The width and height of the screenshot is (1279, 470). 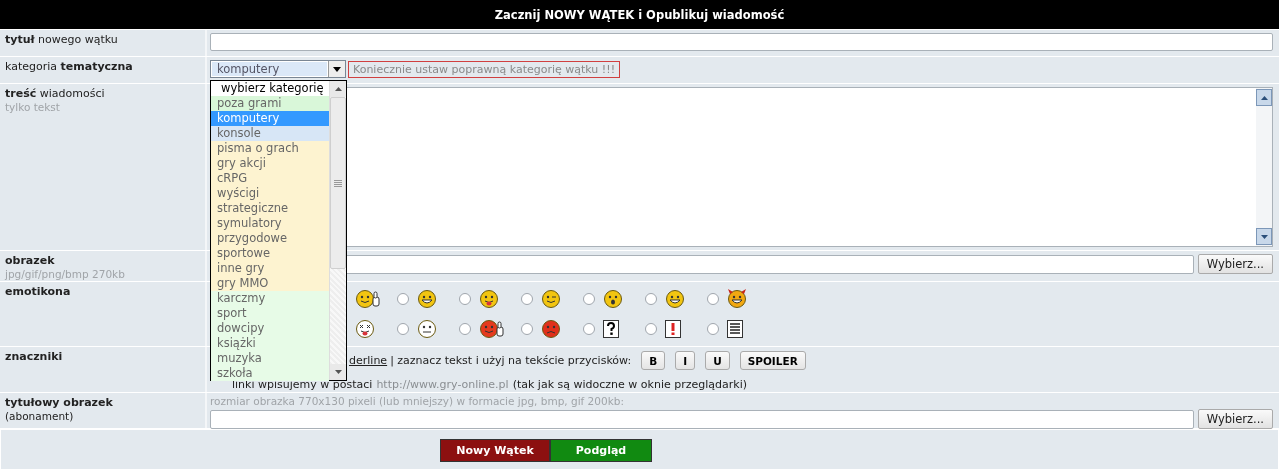 What do you see at coordinates (270, 103) in the screenshot?
I see `dropdown-option: poza grami` at bounding box center [270, 103].